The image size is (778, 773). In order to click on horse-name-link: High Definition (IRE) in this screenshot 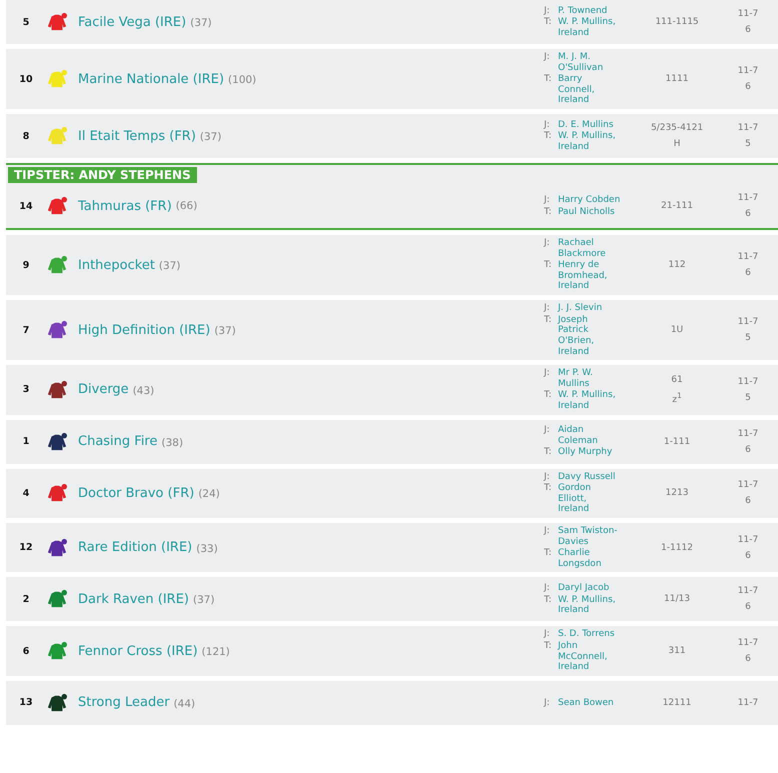, I will do `click(144, 330)`.